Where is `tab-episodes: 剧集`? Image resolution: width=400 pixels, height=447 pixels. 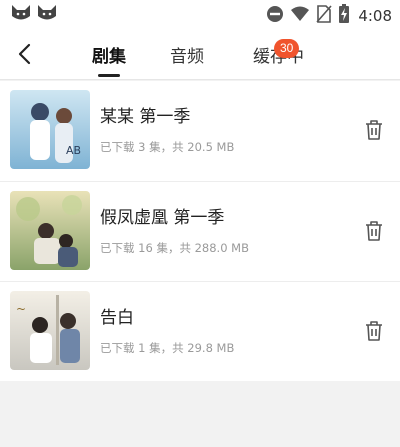
tab-episodes: 剧集 is located at coordinates (109, 59).